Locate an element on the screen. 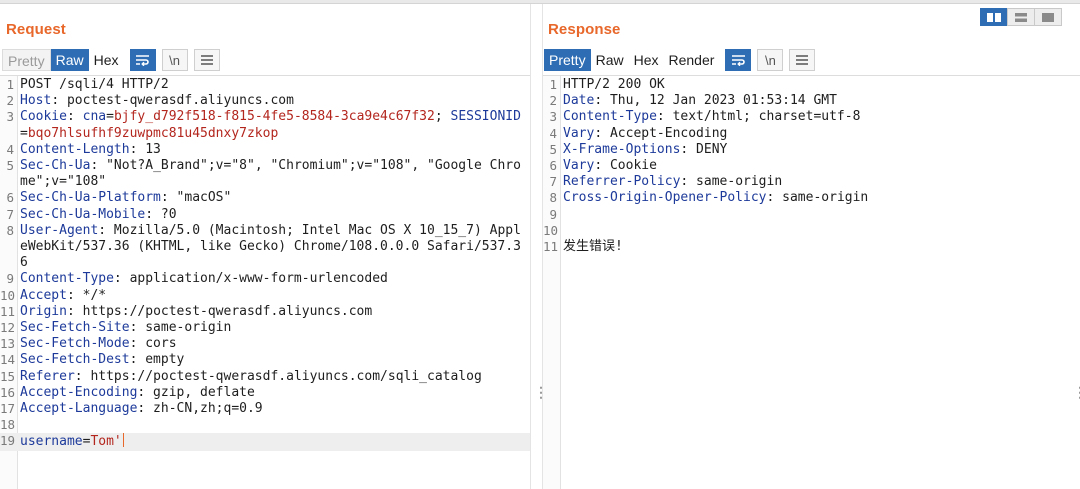 The image size is (1080, 489). code-line: 8 Cross-Origin-Opener-Policy: same-origin is located at coordinates (811, 198).